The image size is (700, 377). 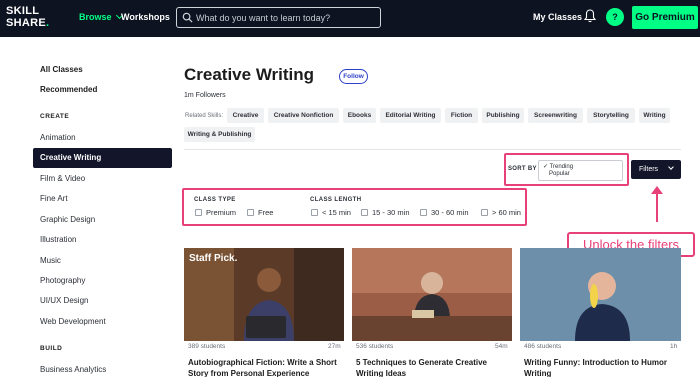 What do you see at coordinates (73, 321) in the screenshot?
I see `sidebar-item-web-development: Web Development` at bounding box center [73, 321].